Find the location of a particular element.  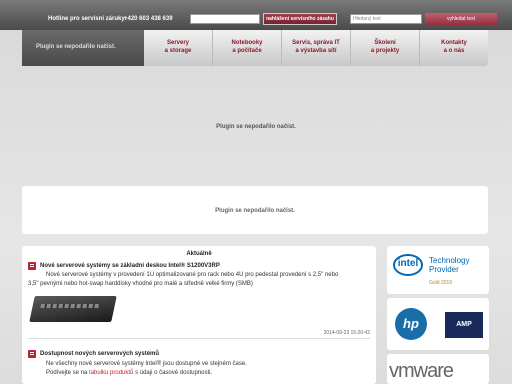

intel-line1: Technology is located at coordinates (449, 260).